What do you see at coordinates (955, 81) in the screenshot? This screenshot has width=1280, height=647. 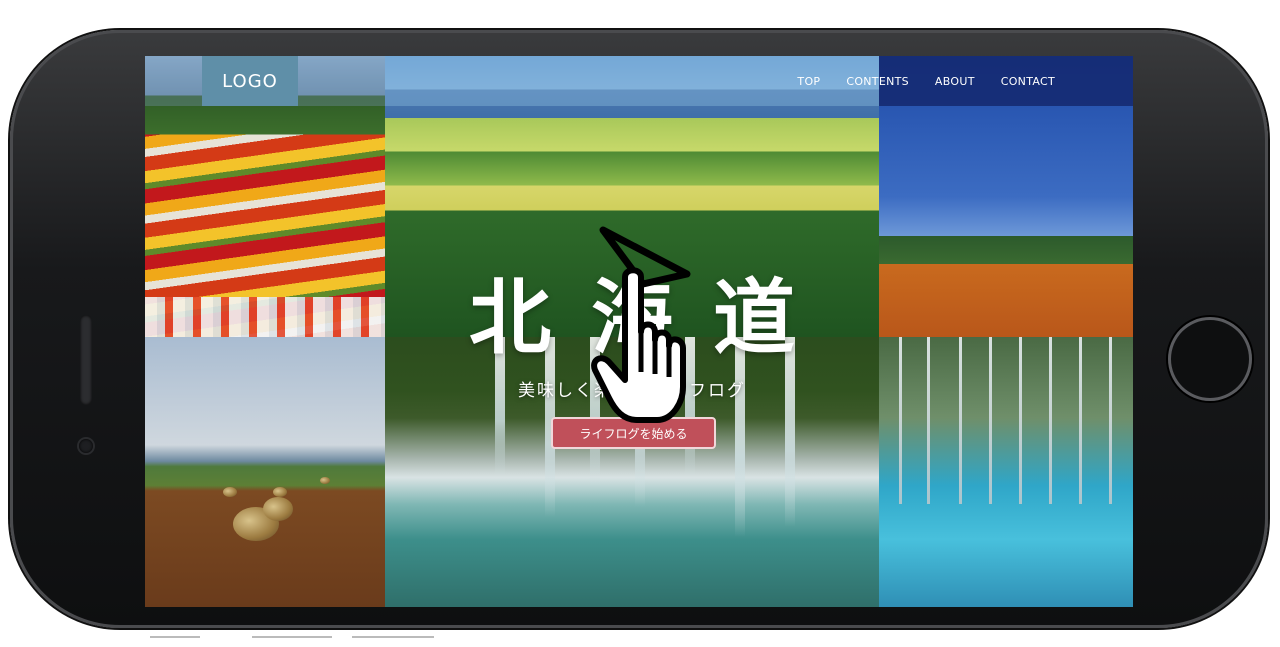 I see `nav-link-about: ABOUT` at bounding box center [955, 81].